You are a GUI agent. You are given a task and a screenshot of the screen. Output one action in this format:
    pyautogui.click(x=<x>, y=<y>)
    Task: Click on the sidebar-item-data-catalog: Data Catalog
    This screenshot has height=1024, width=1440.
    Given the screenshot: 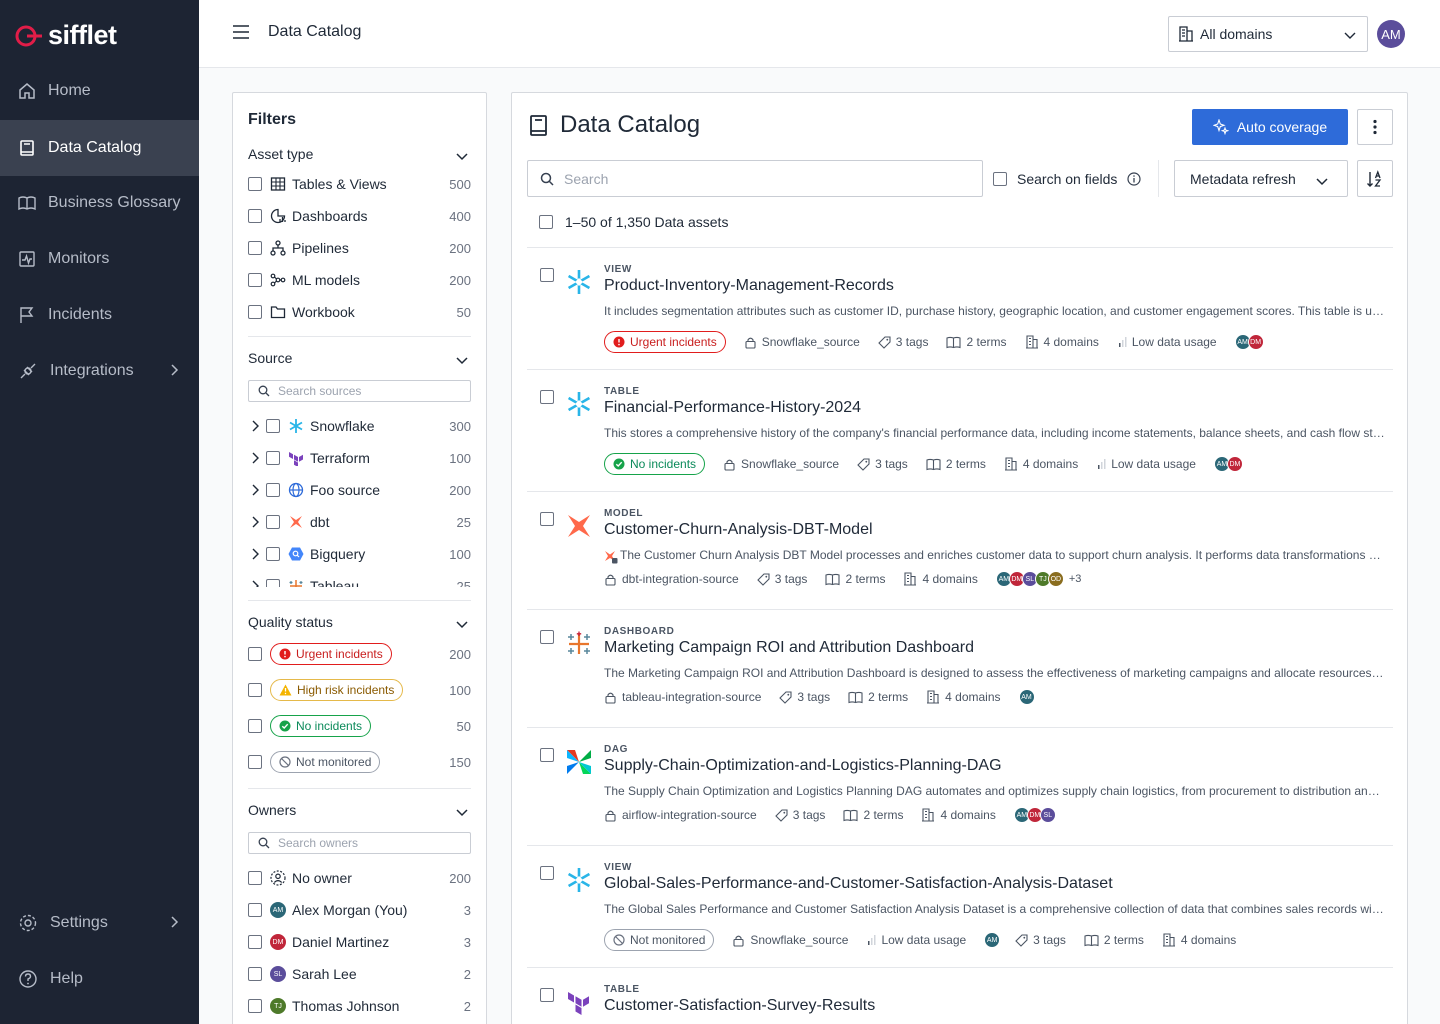 What is the action you would take?
    pyautogui.click(x=99, y=148)
    